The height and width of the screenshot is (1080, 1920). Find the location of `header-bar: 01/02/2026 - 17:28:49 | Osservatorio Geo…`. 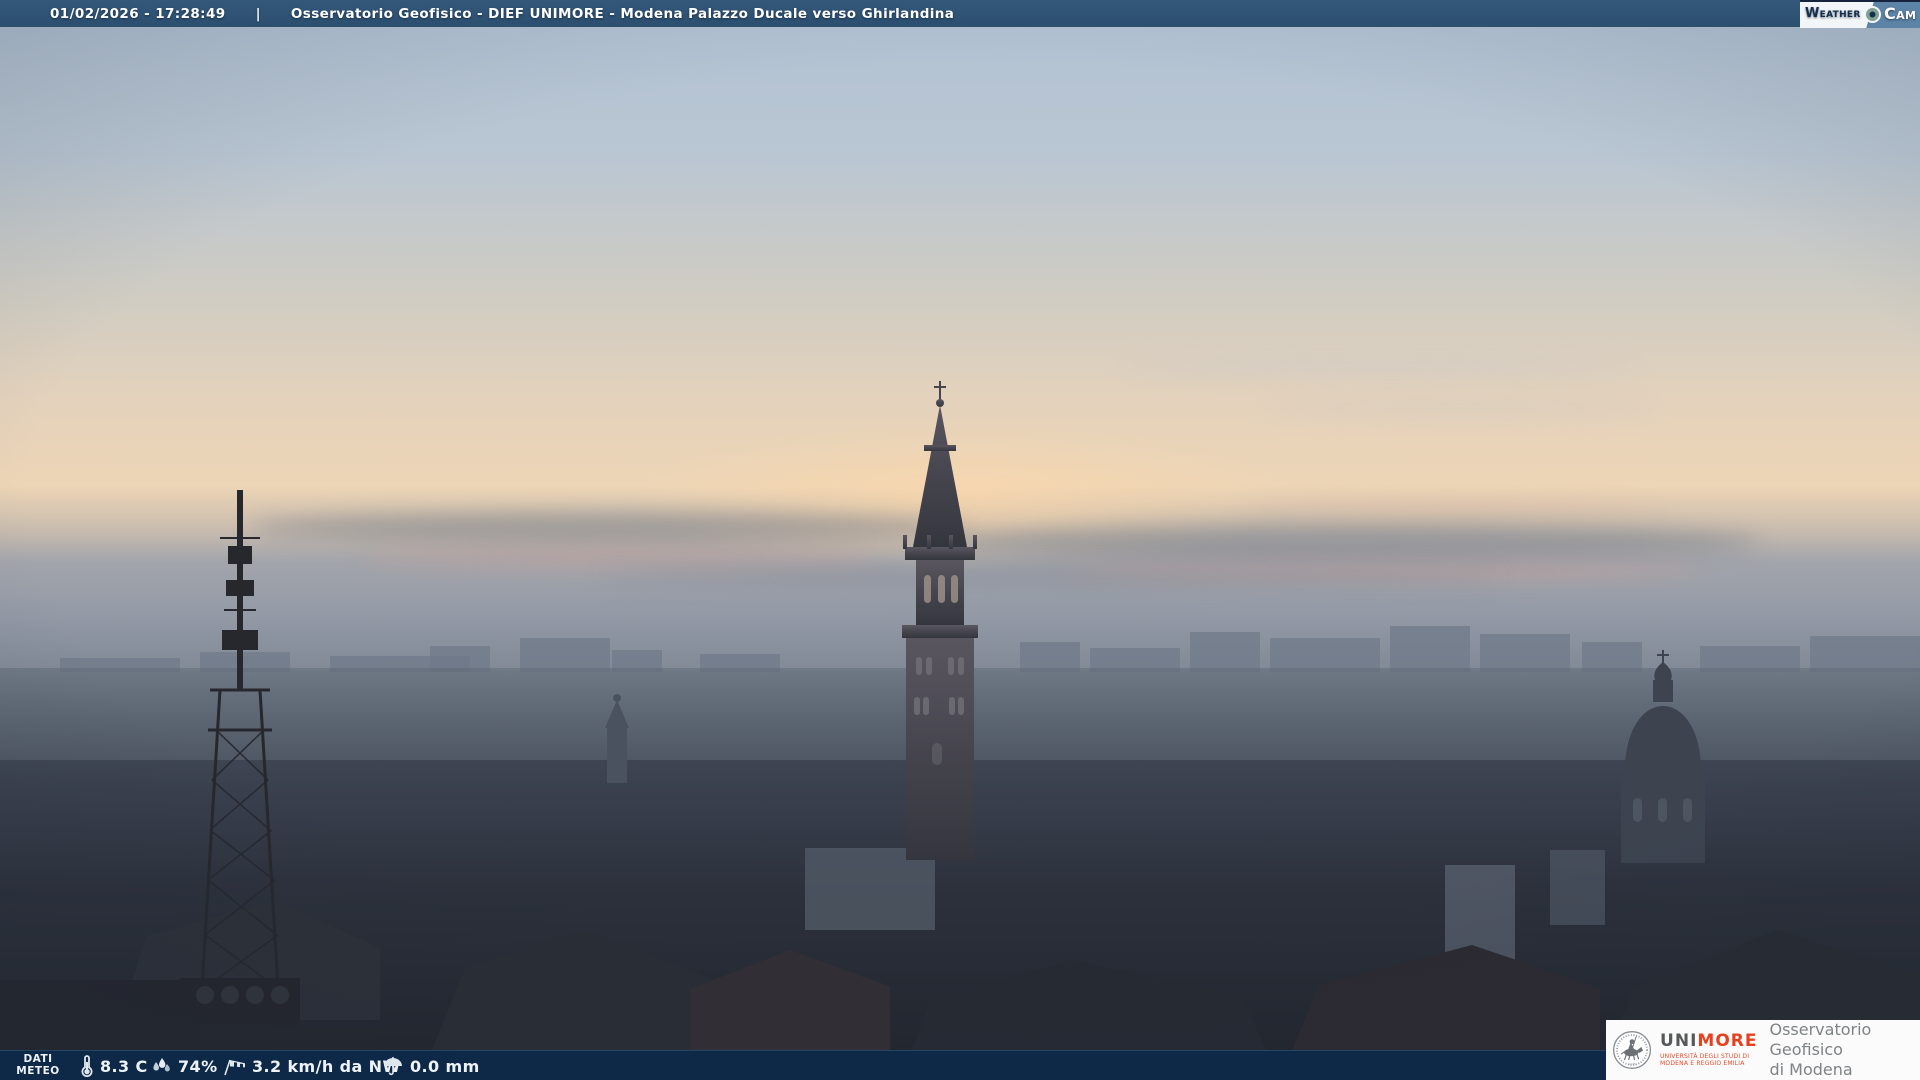

header-bar: 01/02/2026 - 17:28:49 | Osservatorio Geo… is located at coordinates (960, 14).